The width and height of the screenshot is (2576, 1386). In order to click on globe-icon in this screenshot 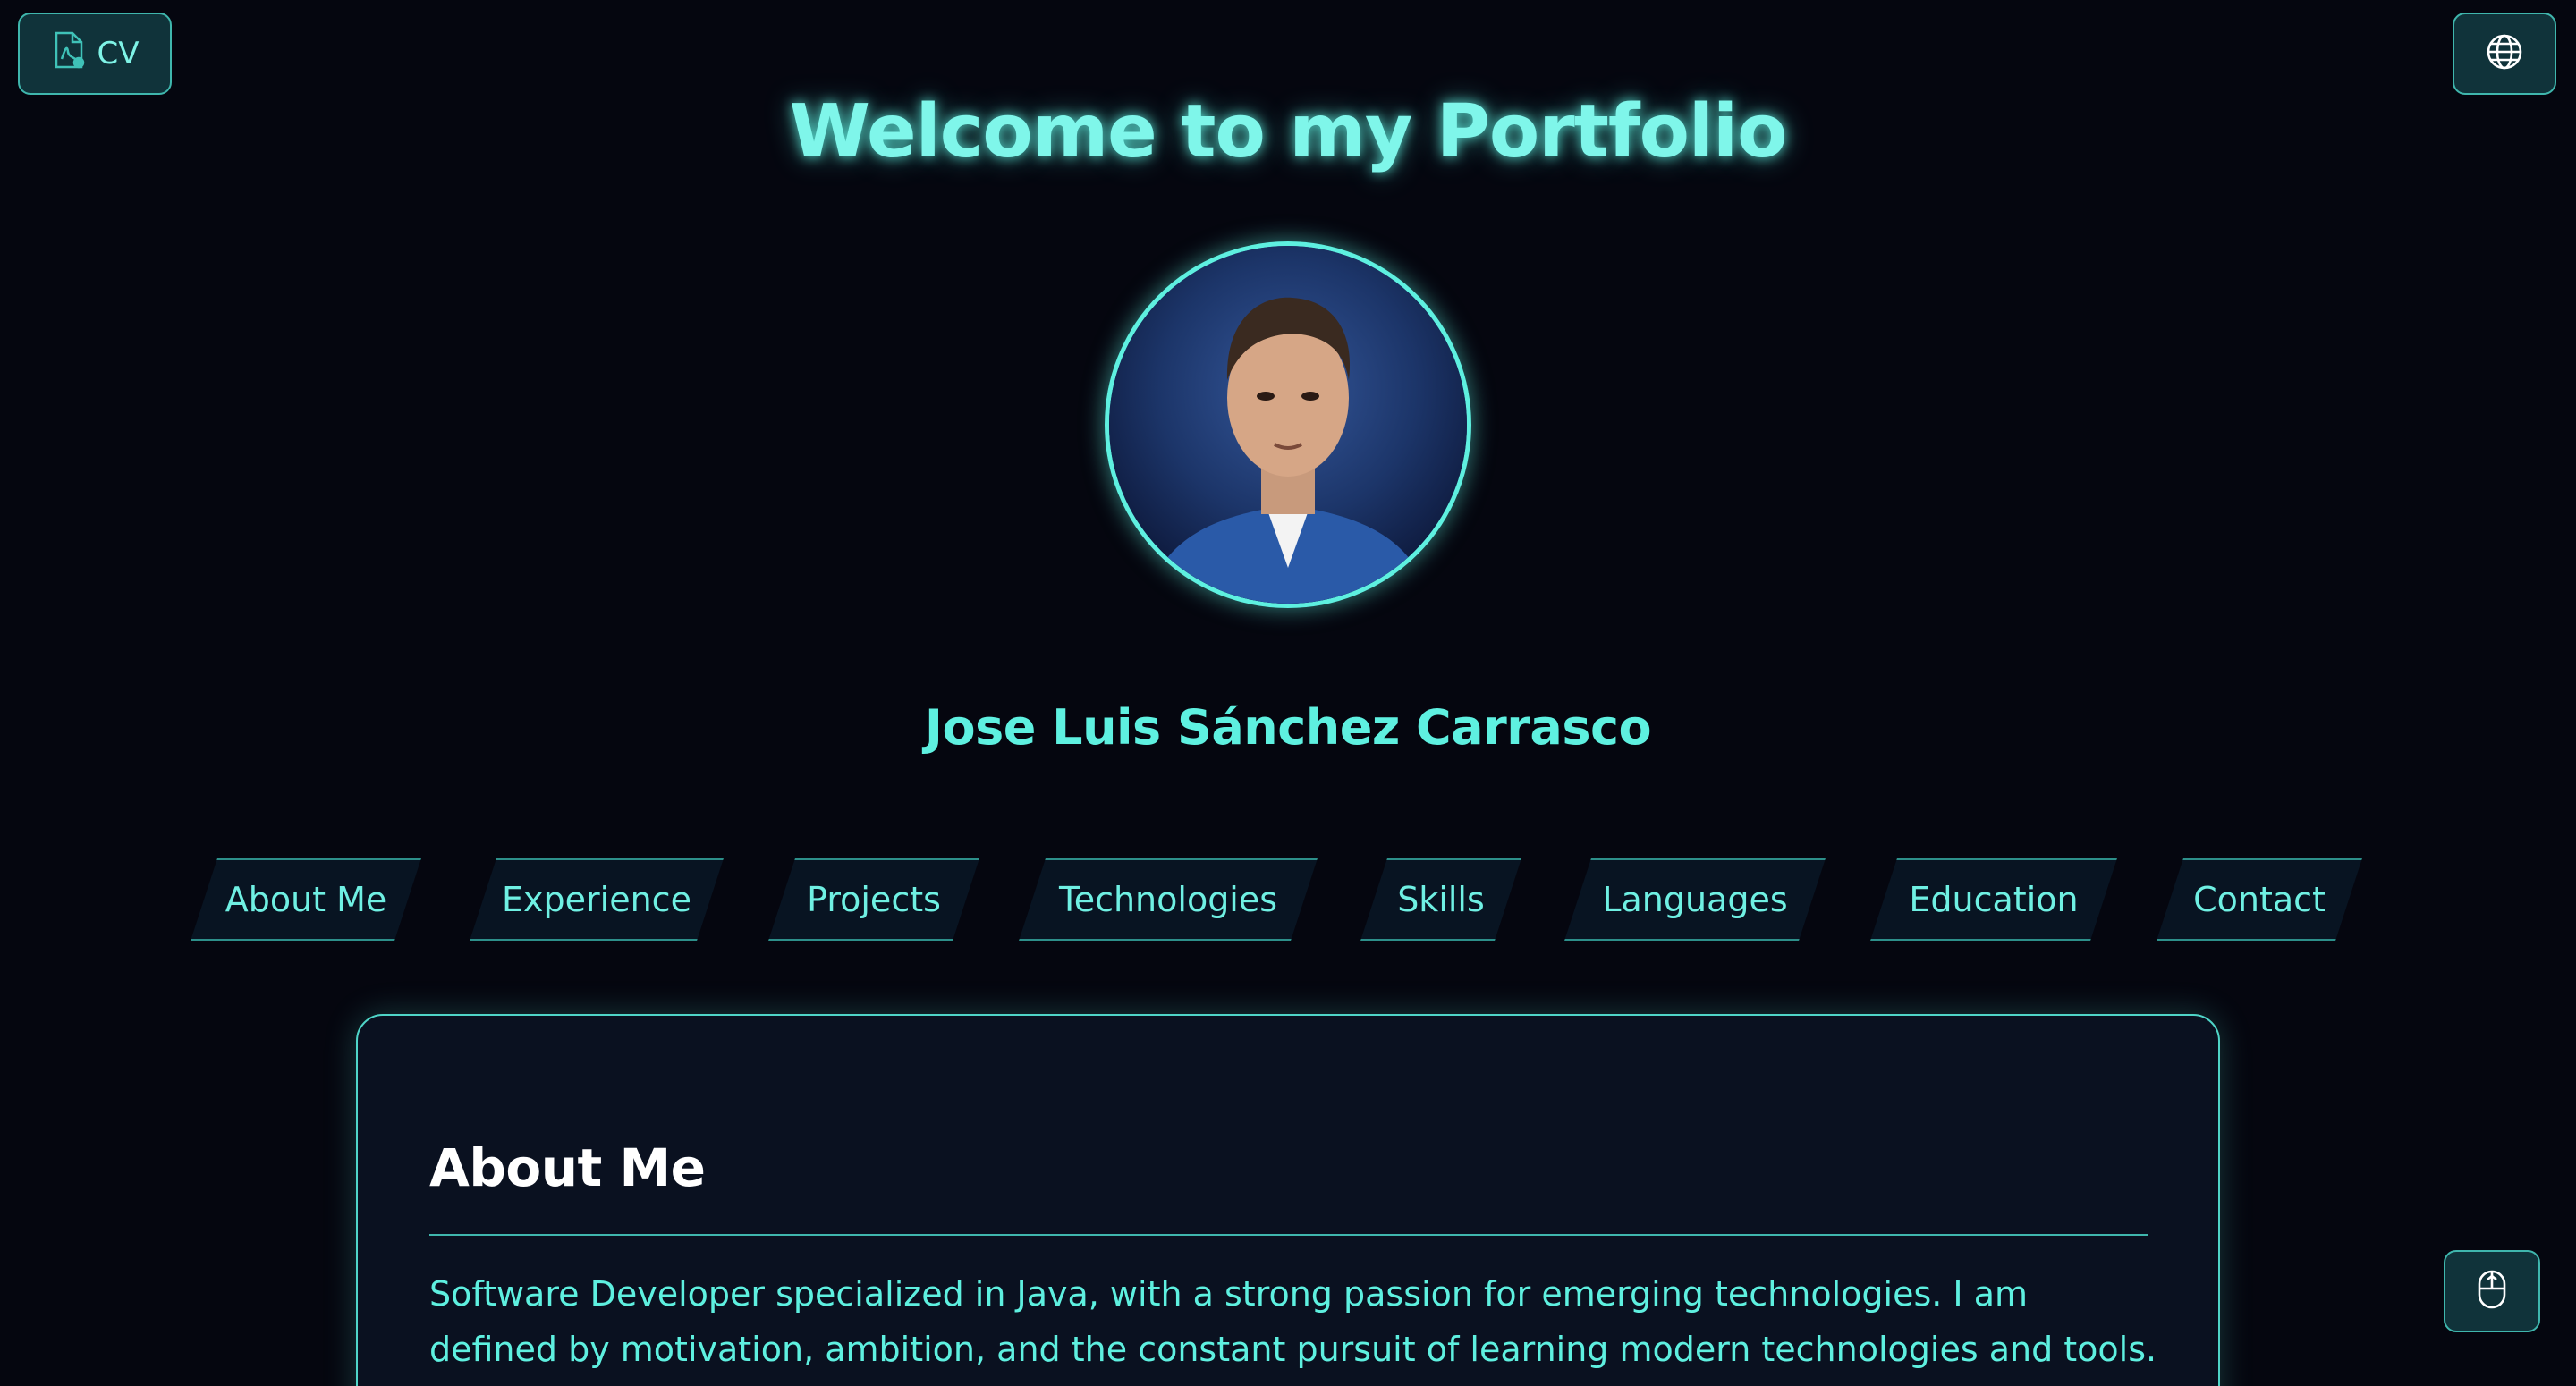, I will do `click(2504, 53)`.